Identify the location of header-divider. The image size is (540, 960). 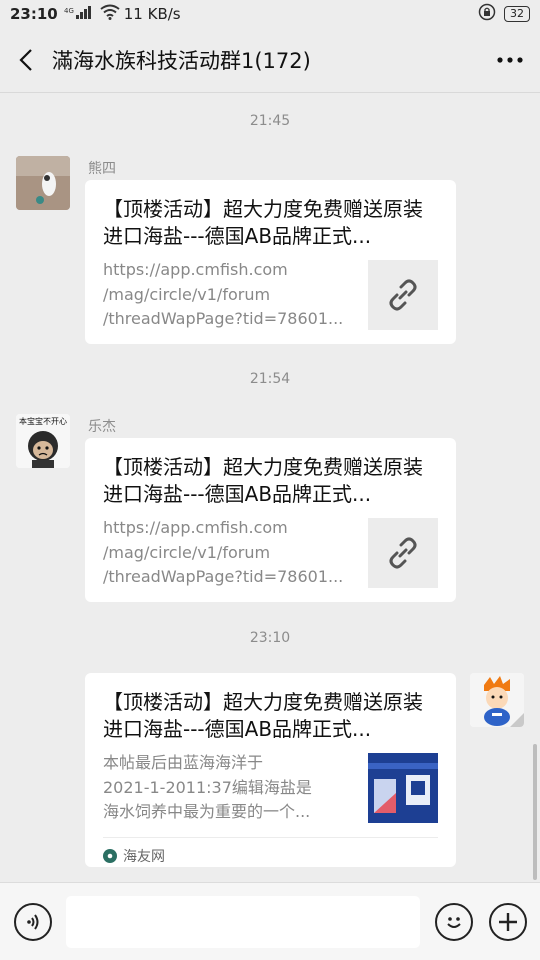
(270, 92).